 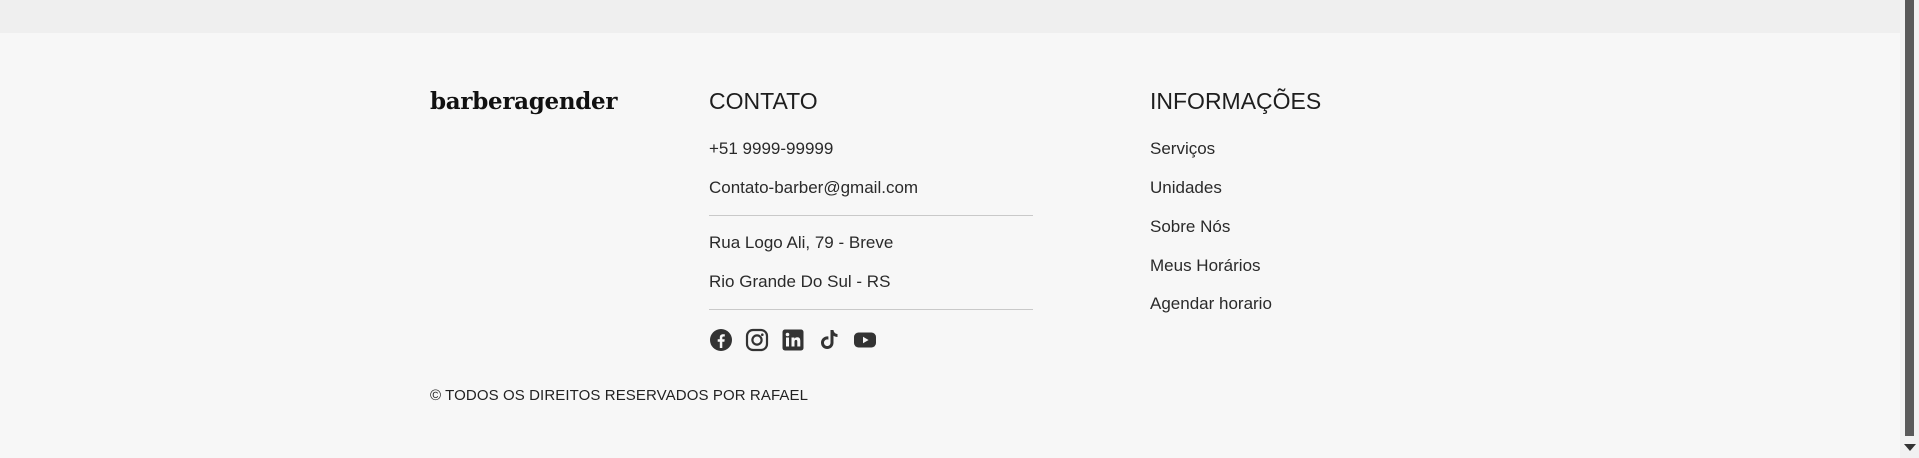 I want to click on contact-heading: CONTATO, so click(x=763, y=101).